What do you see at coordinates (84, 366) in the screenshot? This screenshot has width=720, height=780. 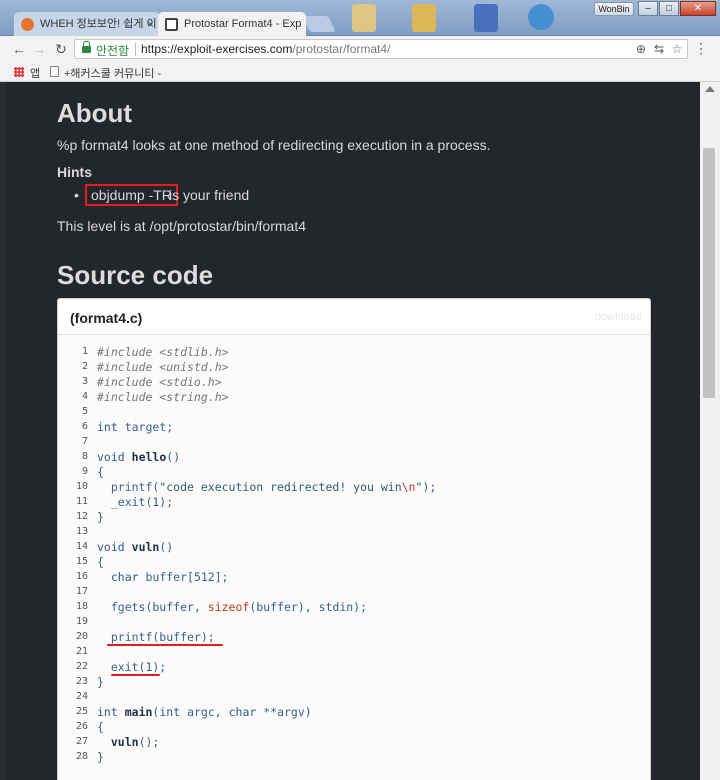 I see `line-number: 2` at bounding box center [84, 366].